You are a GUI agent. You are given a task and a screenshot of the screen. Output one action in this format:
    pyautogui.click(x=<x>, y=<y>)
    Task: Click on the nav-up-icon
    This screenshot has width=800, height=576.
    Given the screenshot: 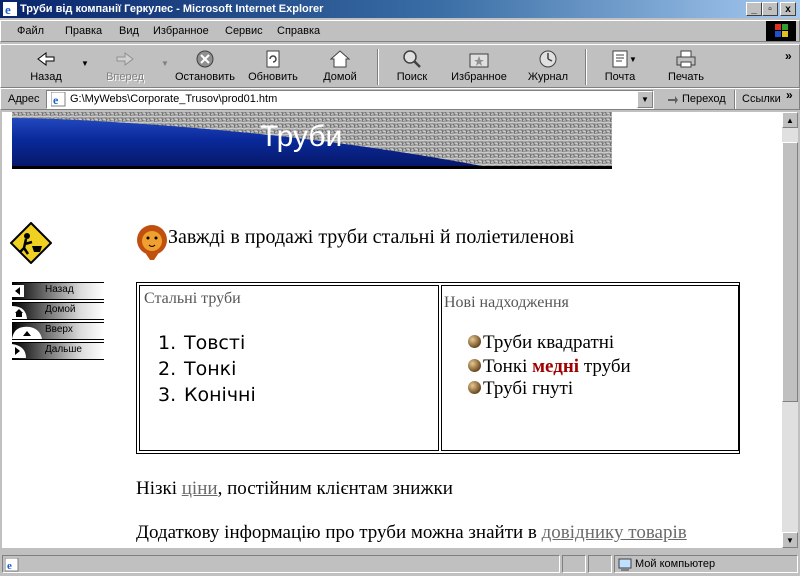 What is the action you would take?
    pyautogui.click(x=27, y=332)
    